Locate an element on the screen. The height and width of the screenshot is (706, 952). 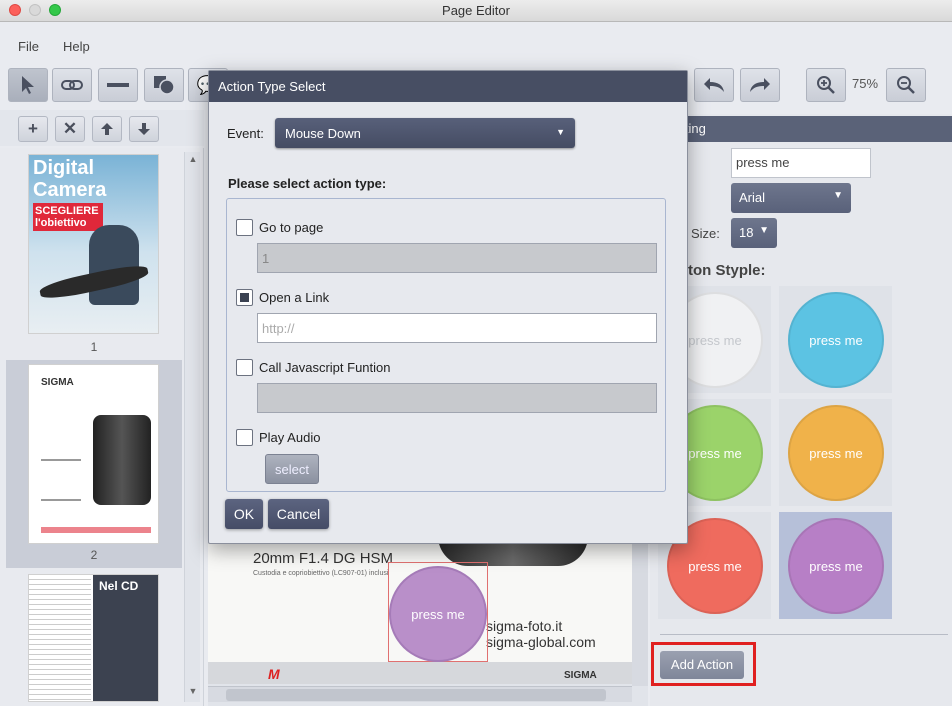
option-label: Call Javascript Funtion is located at coordinates (325, 367).